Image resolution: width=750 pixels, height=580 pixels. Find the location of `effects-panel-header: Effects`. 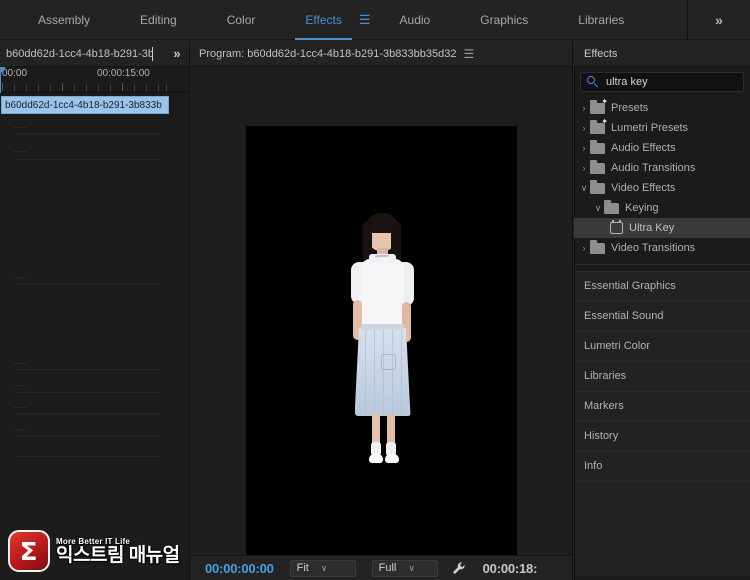

effects-panel-header: Effects is located at coordinates (662, 54).